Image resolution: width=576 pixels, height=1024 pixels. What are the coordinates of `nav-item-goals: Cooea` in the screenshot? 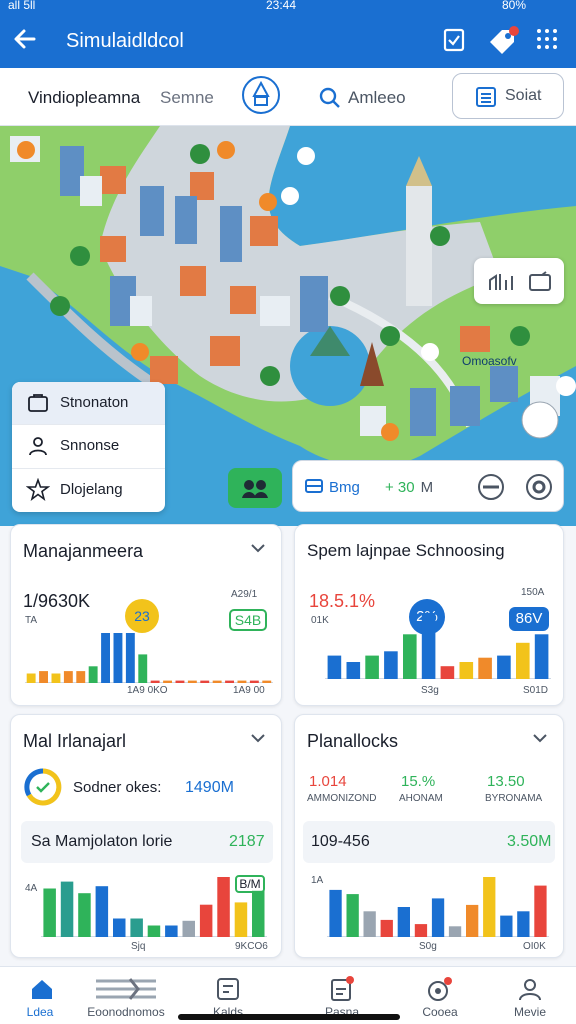 It's located at (440, 995).